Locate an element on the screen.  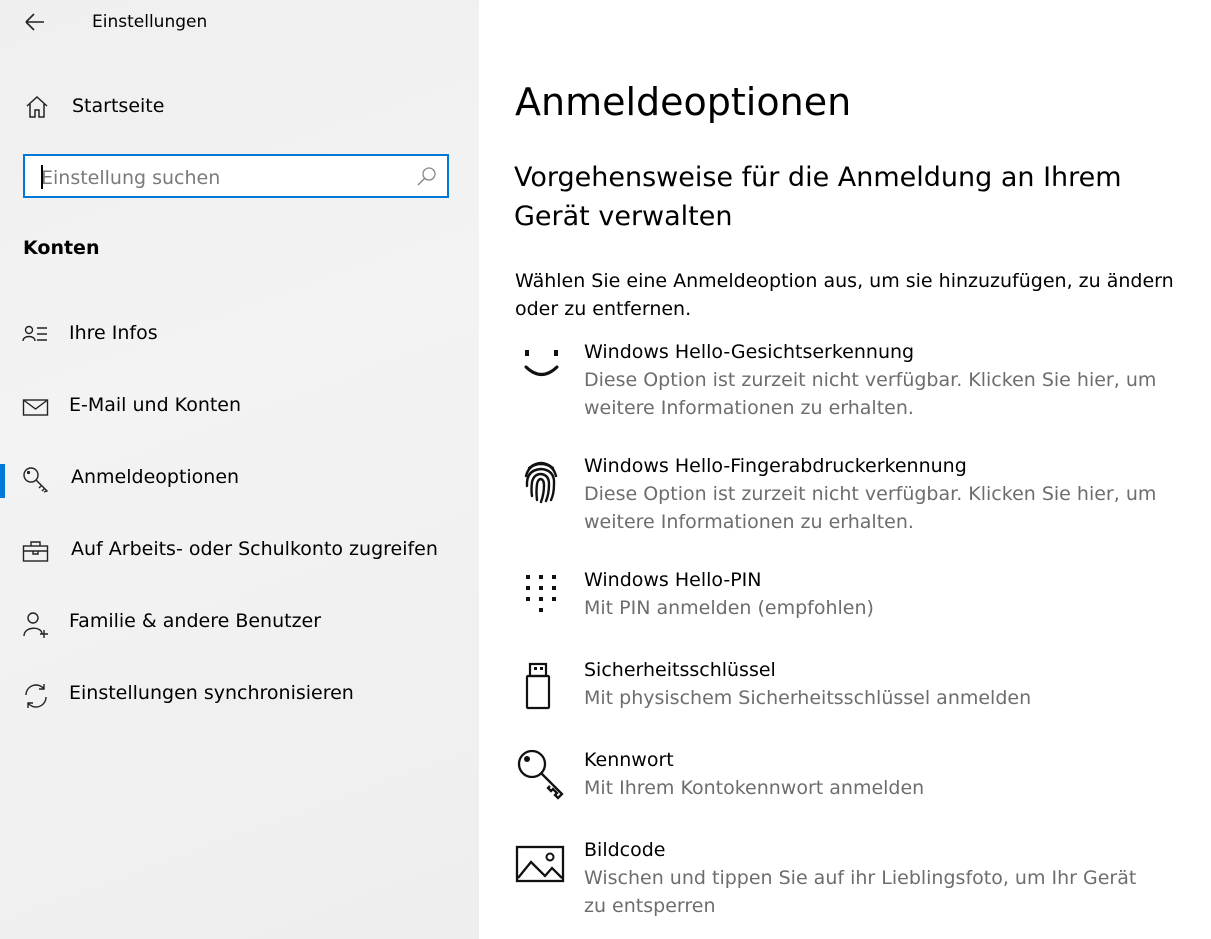
password-key-icon is located at coordinates (540, 774).